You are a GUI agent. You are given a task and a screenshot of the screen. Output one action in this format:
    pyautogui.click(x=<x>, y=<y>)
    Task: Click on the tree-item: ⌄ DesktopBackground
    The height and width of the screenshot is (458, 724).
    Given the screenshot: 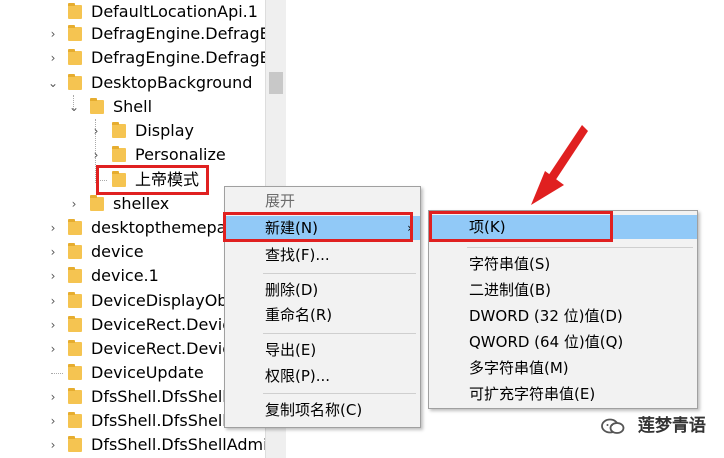 What is the action you would take?
    pyautogui.click(x=132, y=83)
    